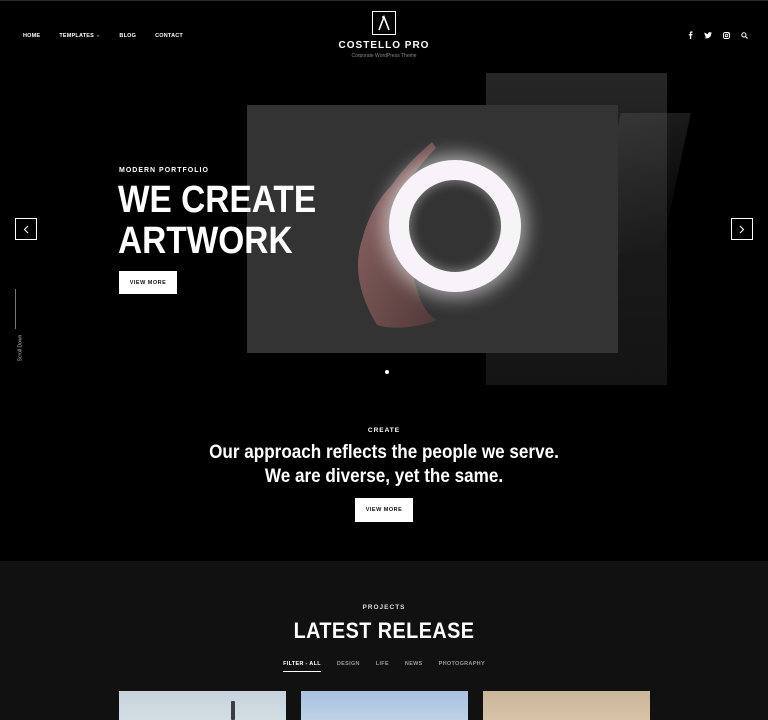 Image resolution: width=768 pixels, height=720 pixels. Describe the element at coordinates (164, 170) in the screenshot. I see `hero-eyebrow: MODERN PORTFOLIO` at that location.